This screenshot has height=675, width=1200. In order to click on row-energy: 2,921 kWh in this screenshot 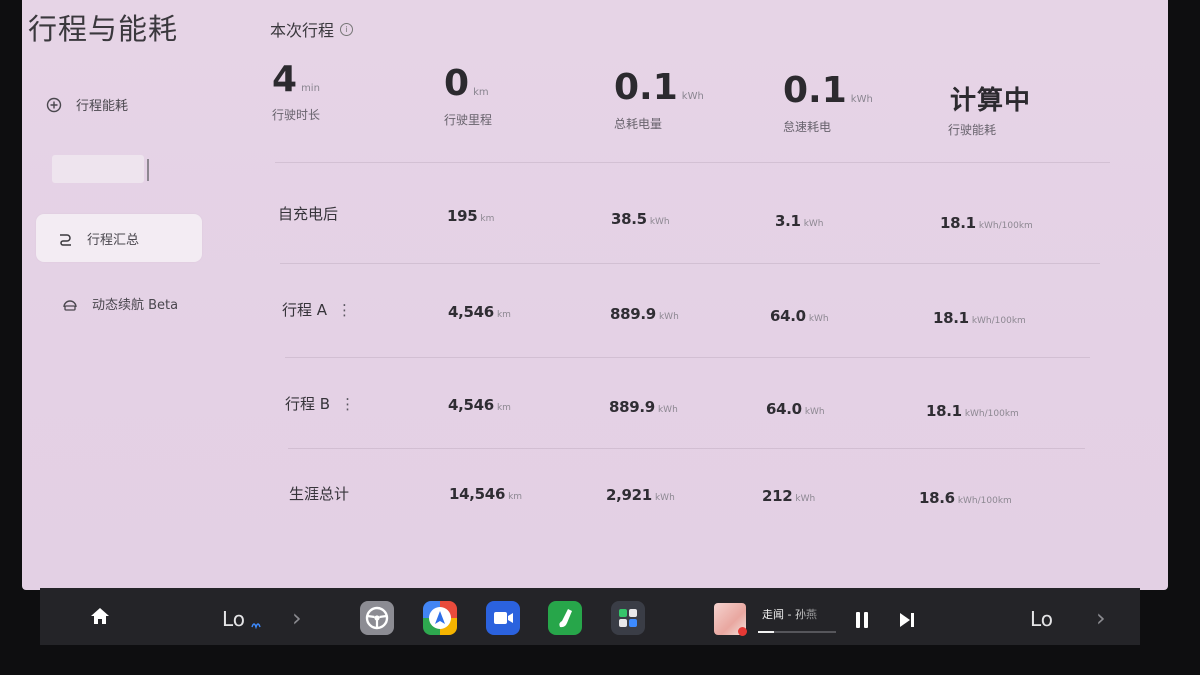, I will do `click(640, 495)`.